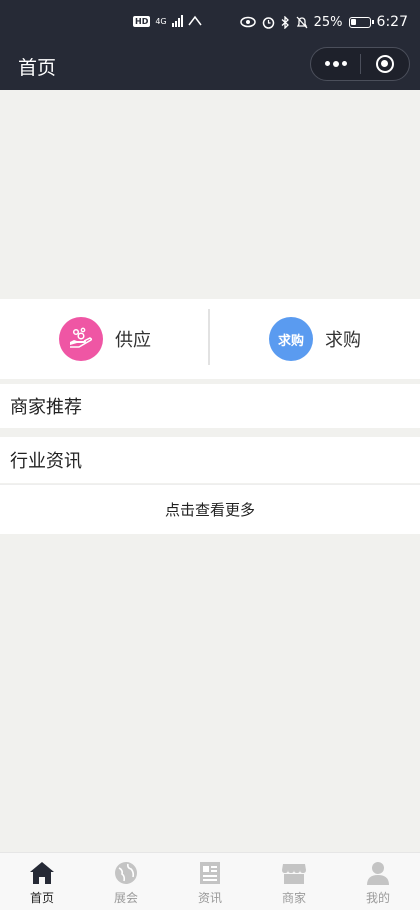 The image size is (420, 910). What do you see at coordinates (210, 873) in the screenshot?
I see `newspaper-icon` at bounding box center [210, 873].